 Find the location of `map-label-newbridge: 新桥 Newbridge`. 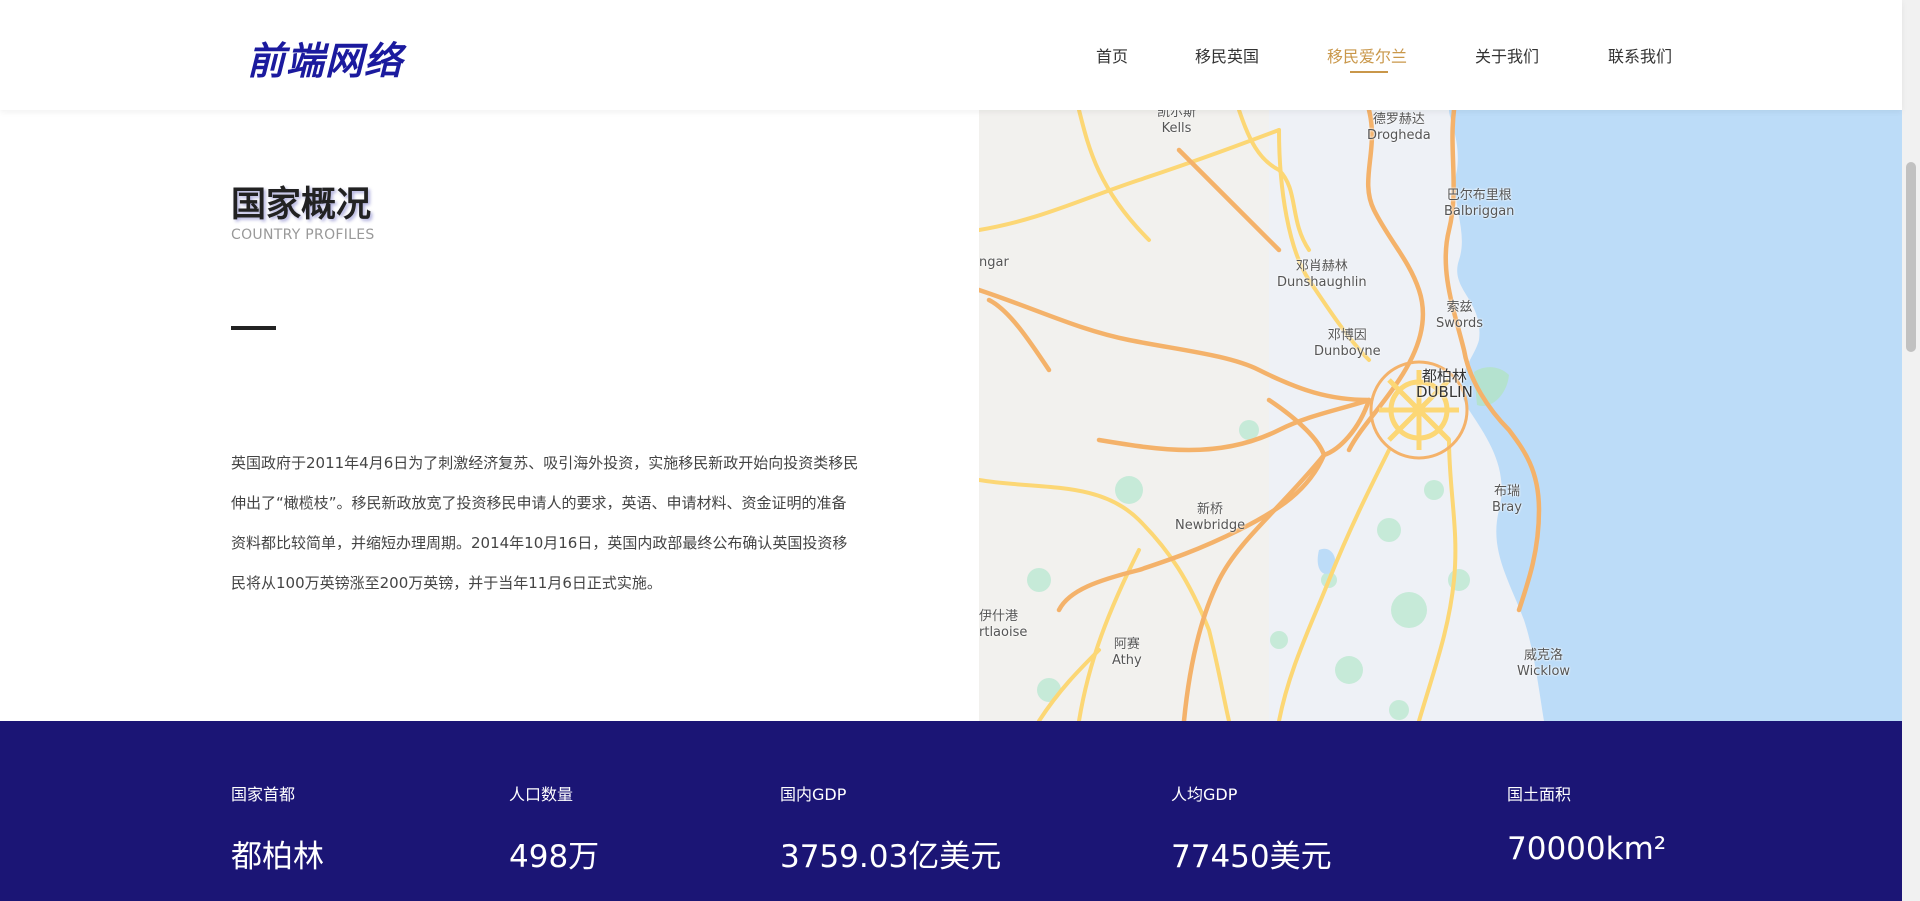

map-label-newbridge: 新桥 Newbridge is located at coordinates (1210, 517).